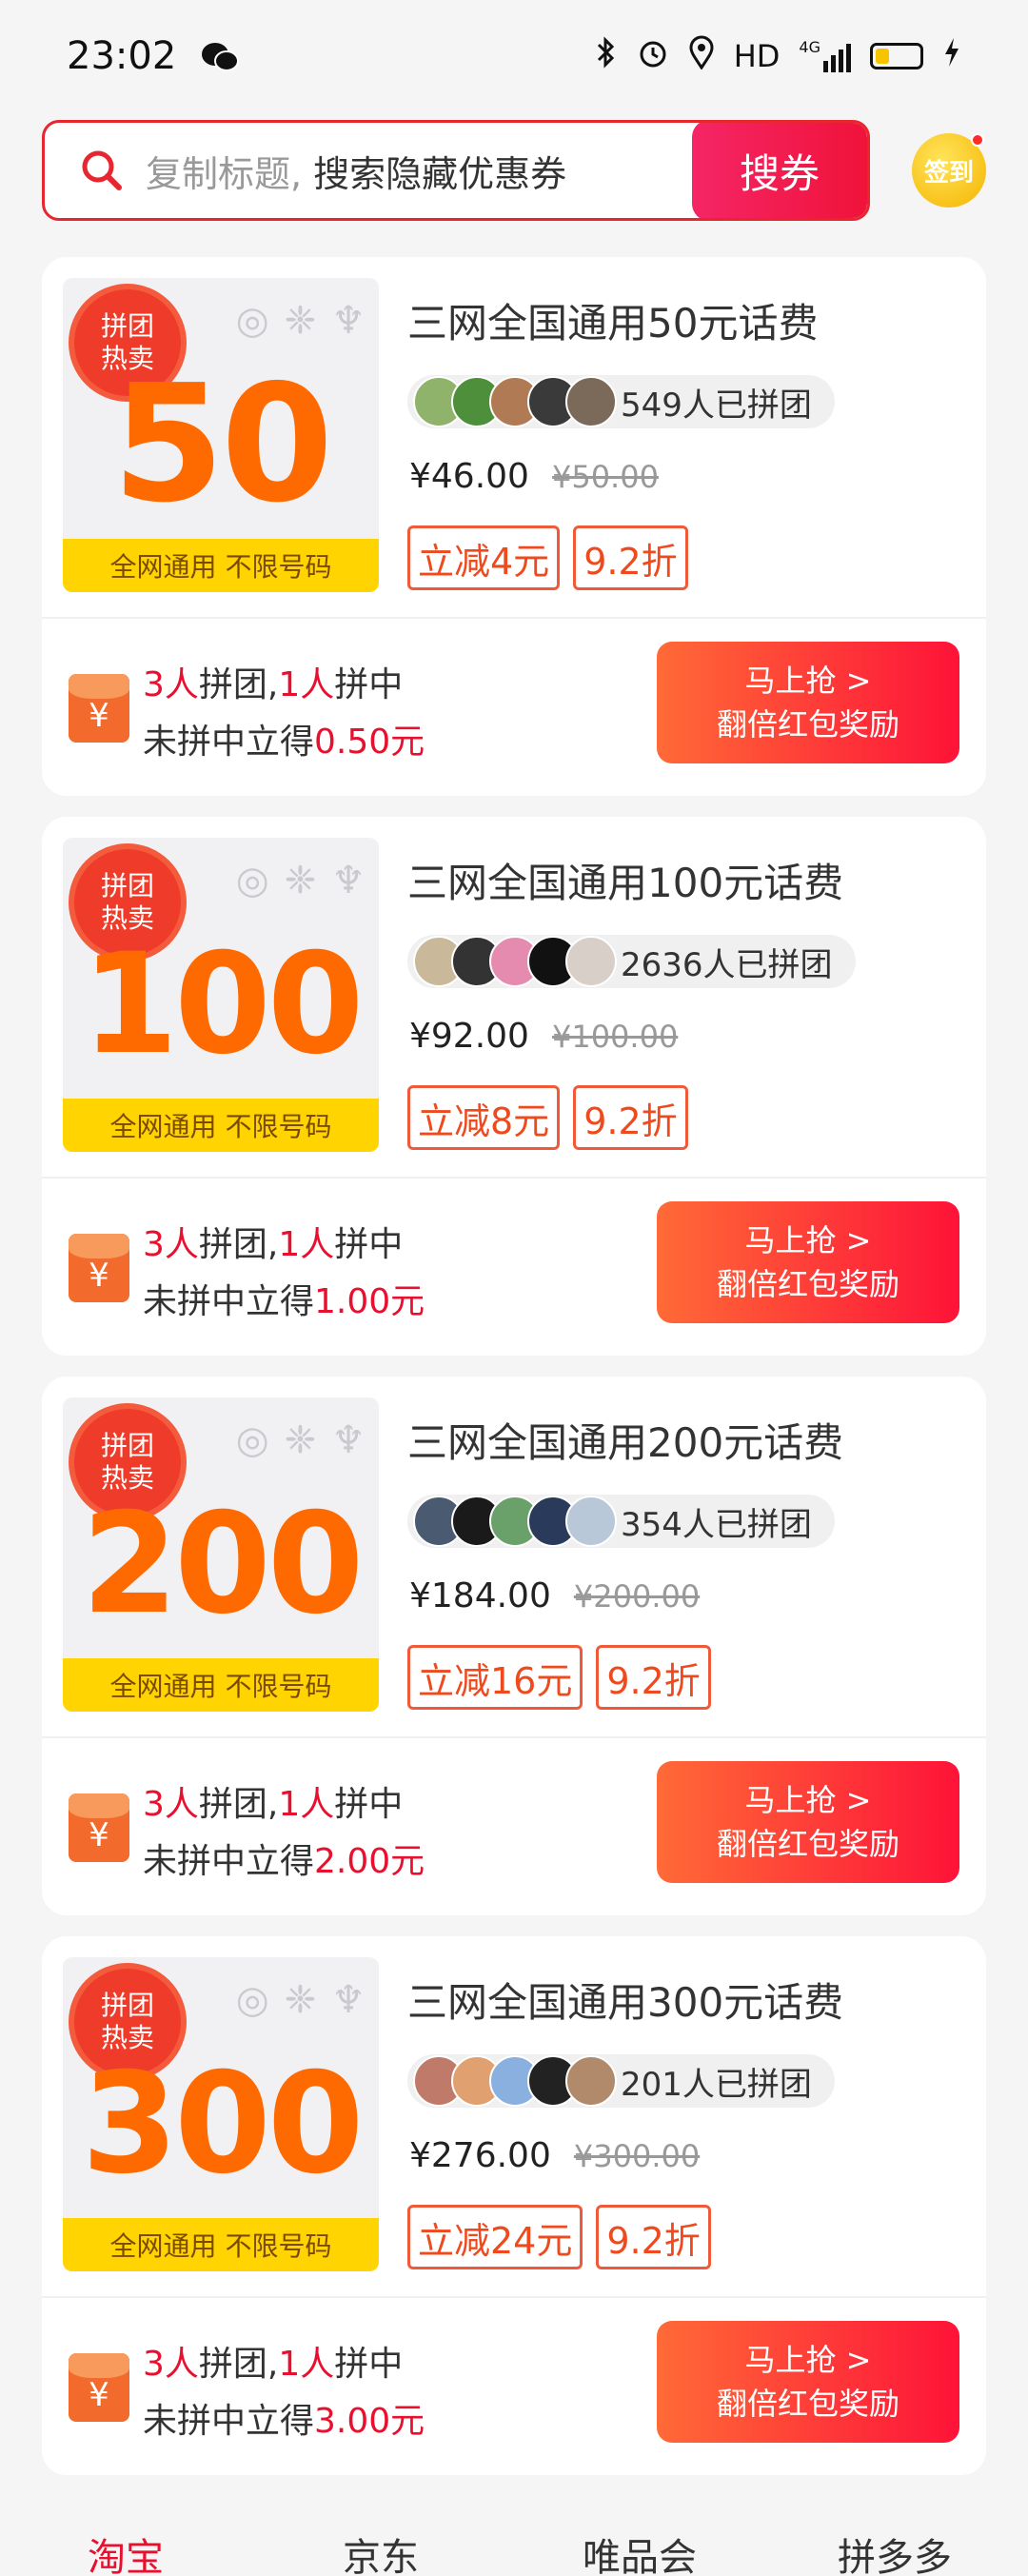 This screenshot has height=2576, width=1028. Describe the element at coordinates (554, 2155) in the screenshot. I see `price-row: ¥276.00 ¥300.00` at that location.